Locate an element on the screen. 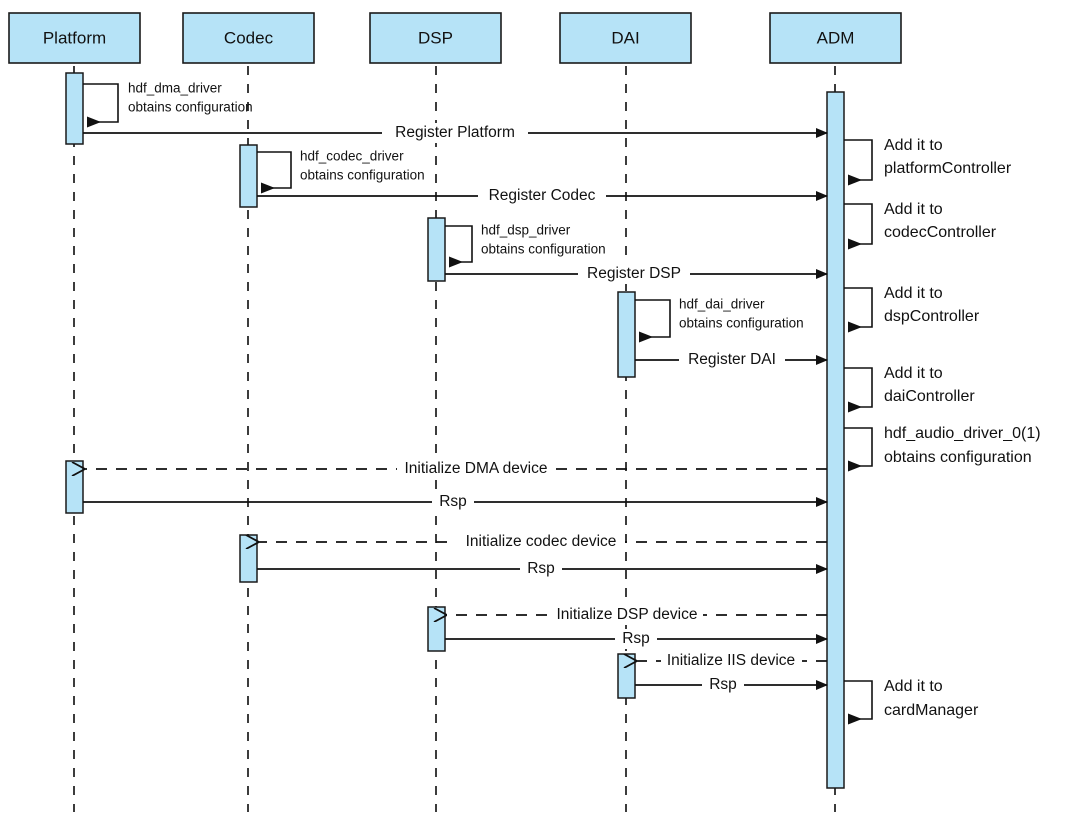  message-label-rsp-dma: Rsp is located at coordinates (453, 501).